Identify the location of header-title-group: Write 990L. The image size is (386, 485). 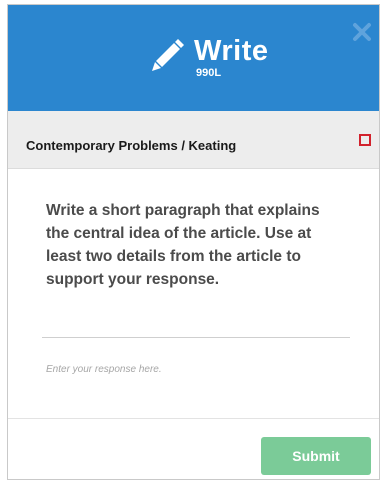
(207, 60).